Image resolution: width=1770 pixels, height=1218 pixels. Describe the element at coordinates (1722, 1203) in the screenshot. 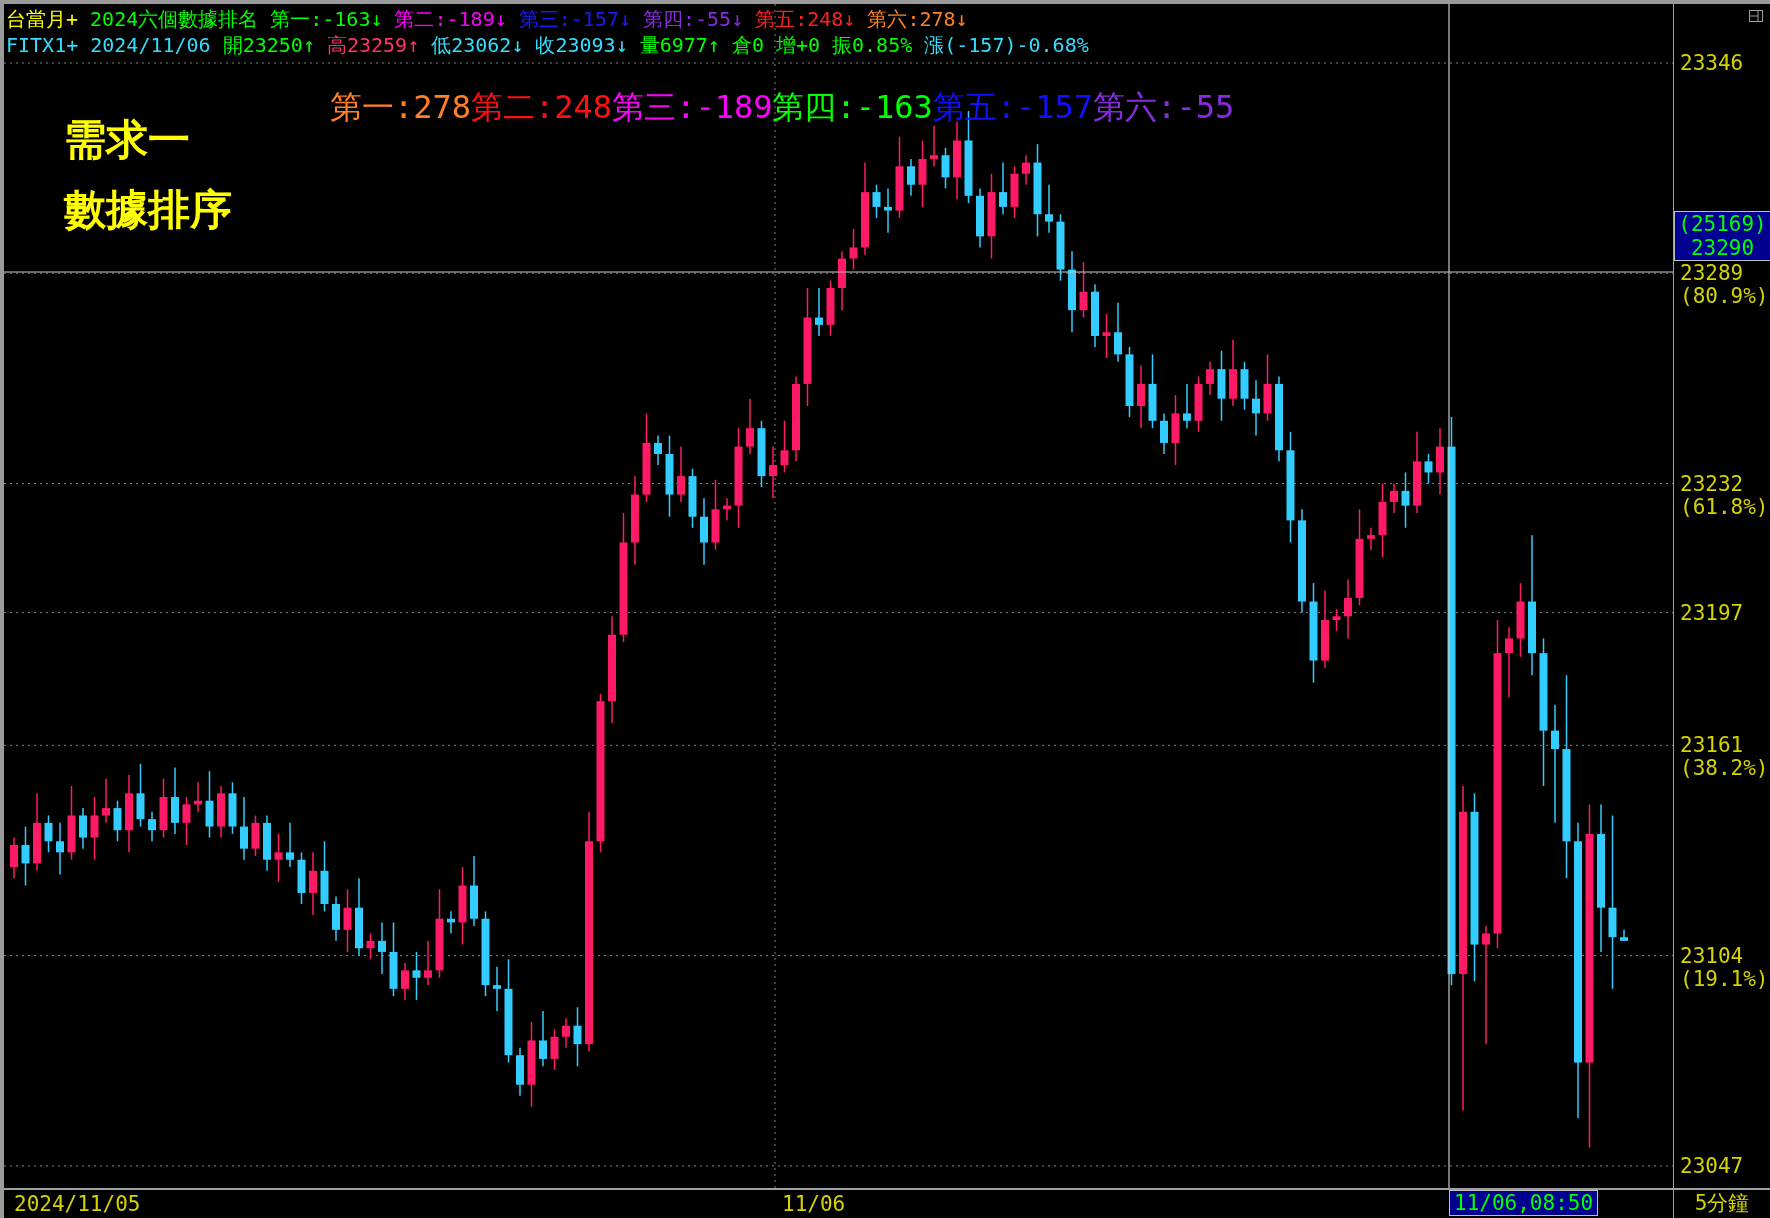

I see `period-label: 5分鐘` at that location.